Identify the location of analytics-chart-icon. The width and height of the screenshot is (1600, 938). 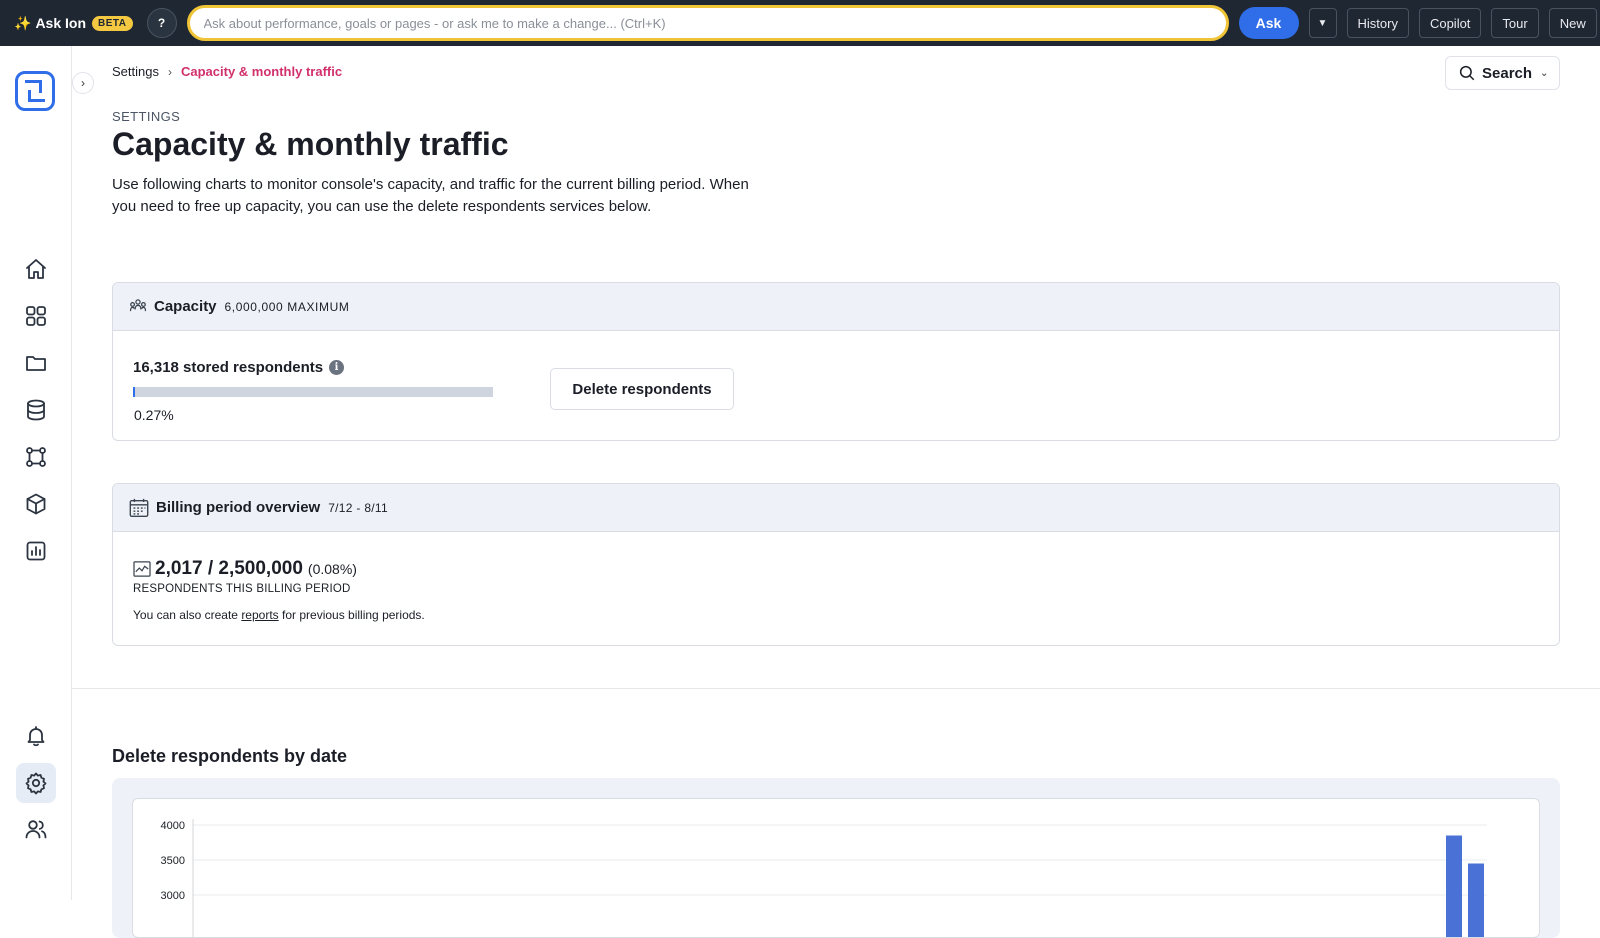
(36, 551).